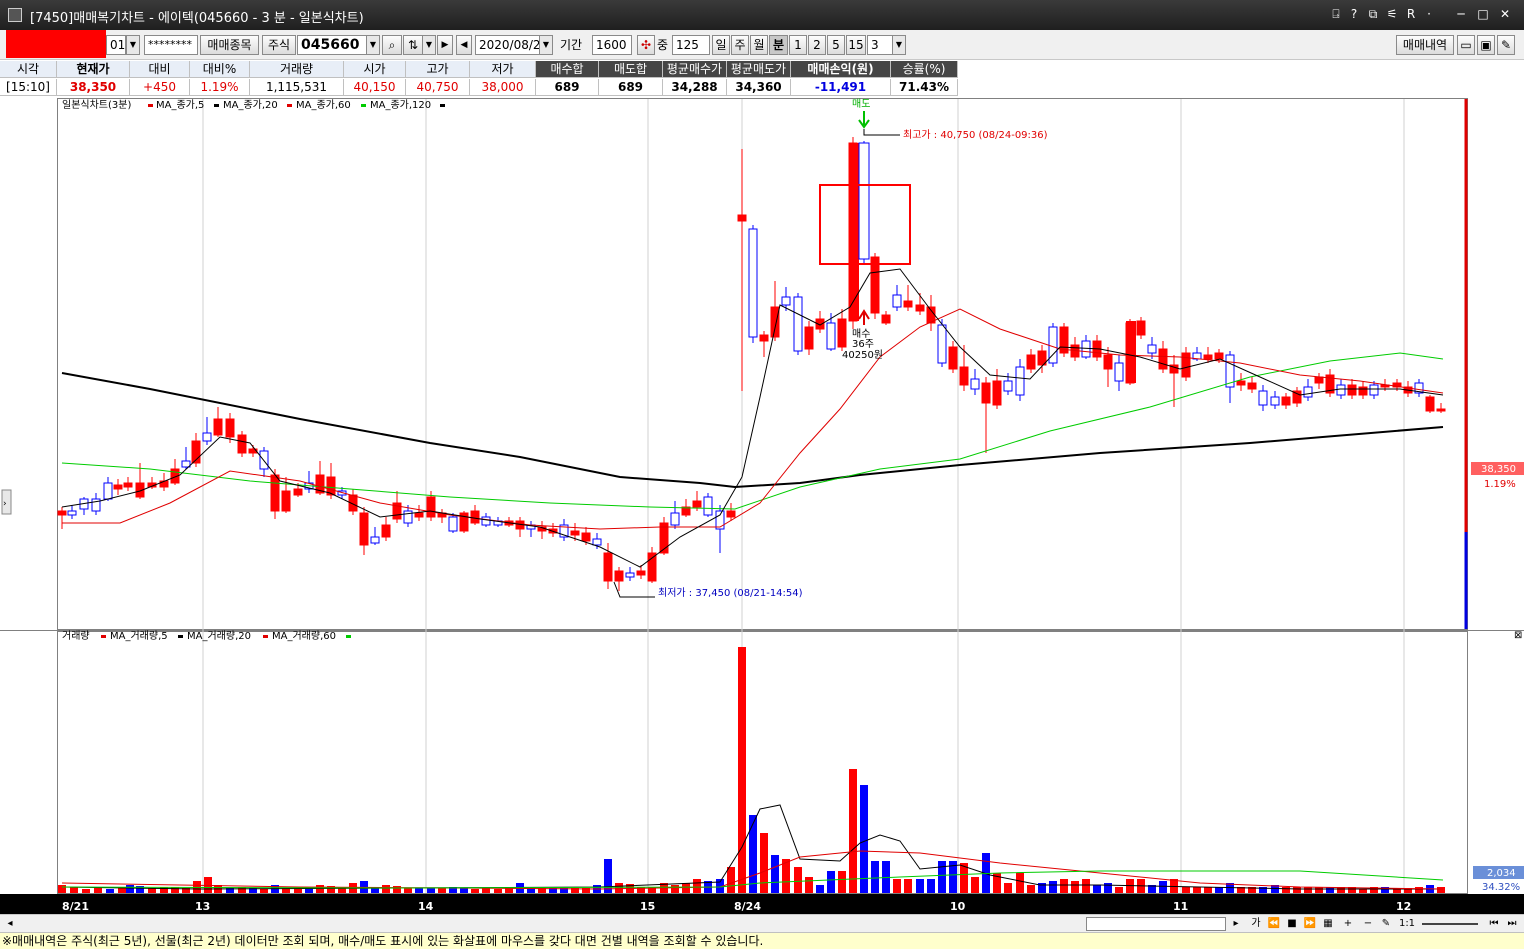  I want to click on last-page-icon: ⏭, so click(1512, 924).